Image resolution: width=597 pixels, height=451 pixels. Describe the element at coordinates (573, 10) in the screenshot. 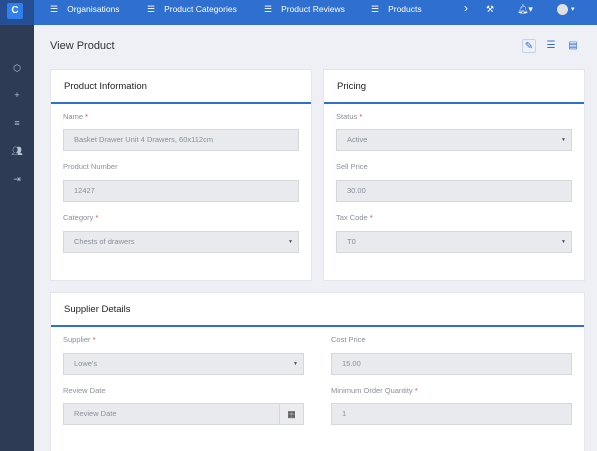

I see `chevron-down-icon: ▾` at that location.